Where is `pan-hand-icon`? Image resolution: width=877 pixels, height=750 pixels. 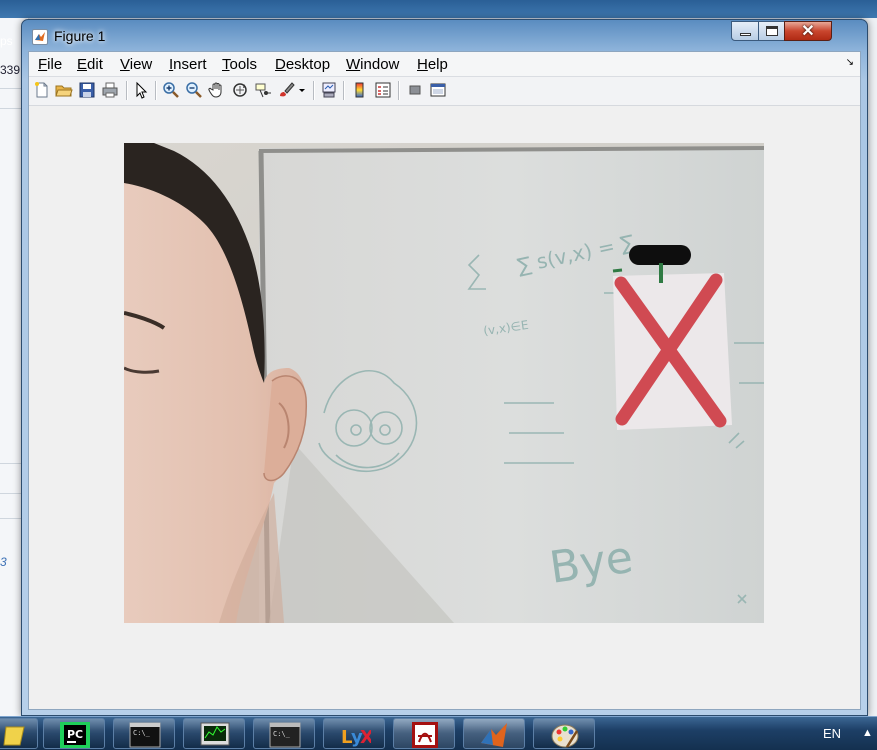 pan-hand-icon is located at coordinates (217, 90).